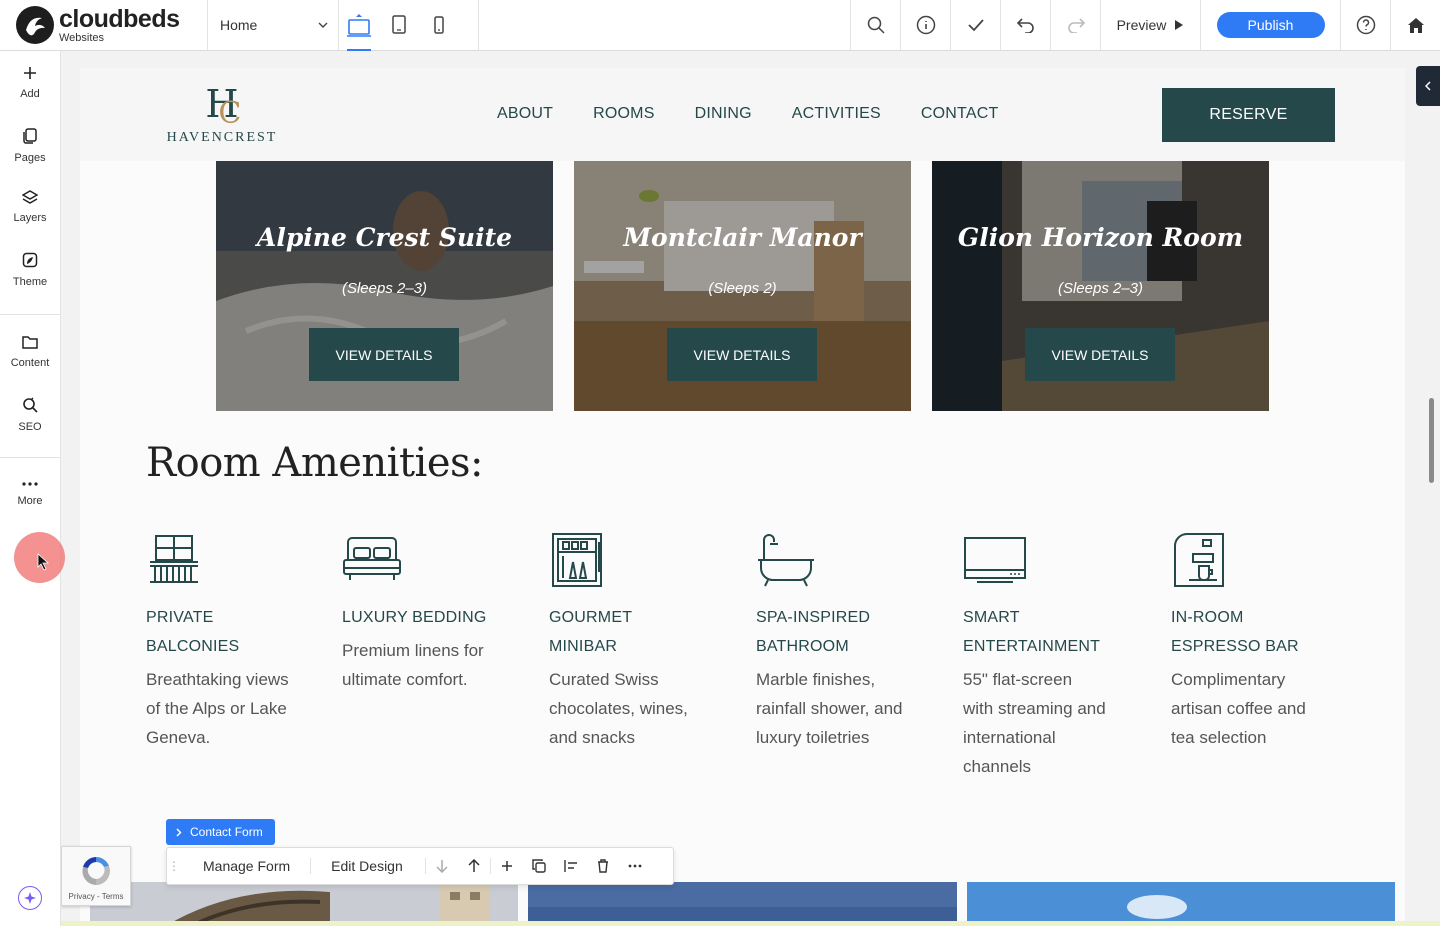  I want to click on room-sleeps: (Sleeps 2), so click(742, 288).